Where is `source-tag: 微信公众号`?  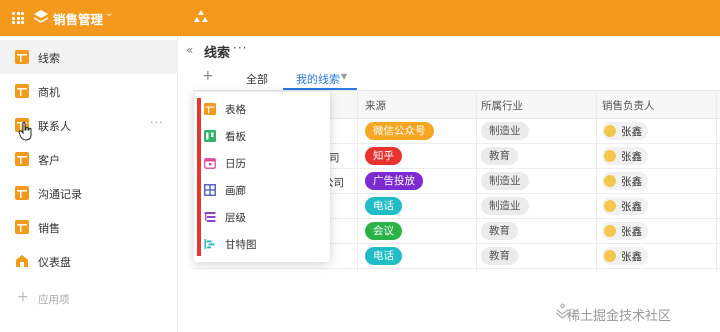 source-tag: 微信公众号 is located at coordinates (399, 131).